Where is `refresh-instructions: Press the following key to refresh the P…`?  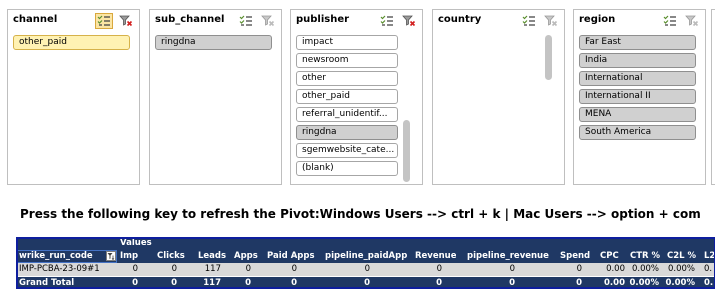
refresh-instructions: Press the following key to refresh the P… is located at coordinates (360, 214).